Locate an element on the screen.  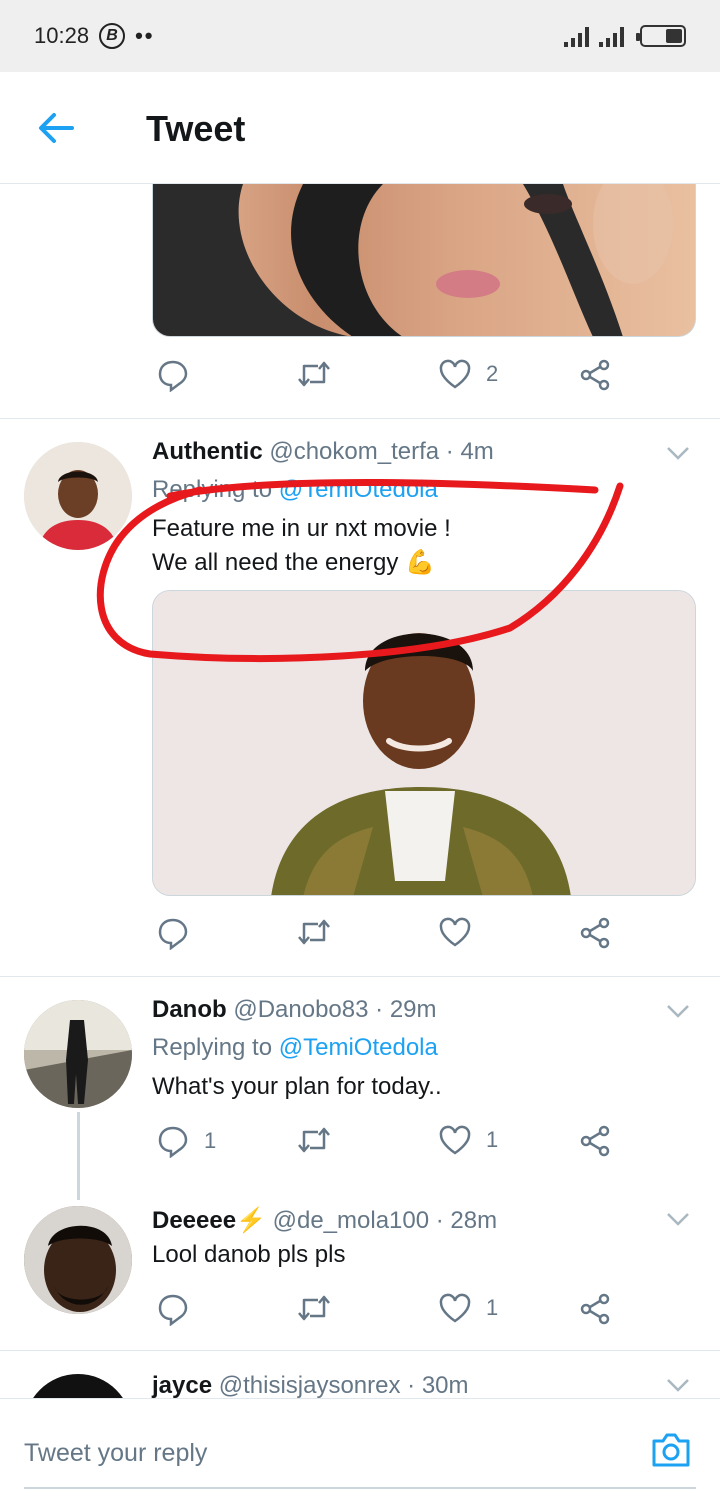
replying-to: Replying to @TemiOtedola is located at coordinates (295, 1048).